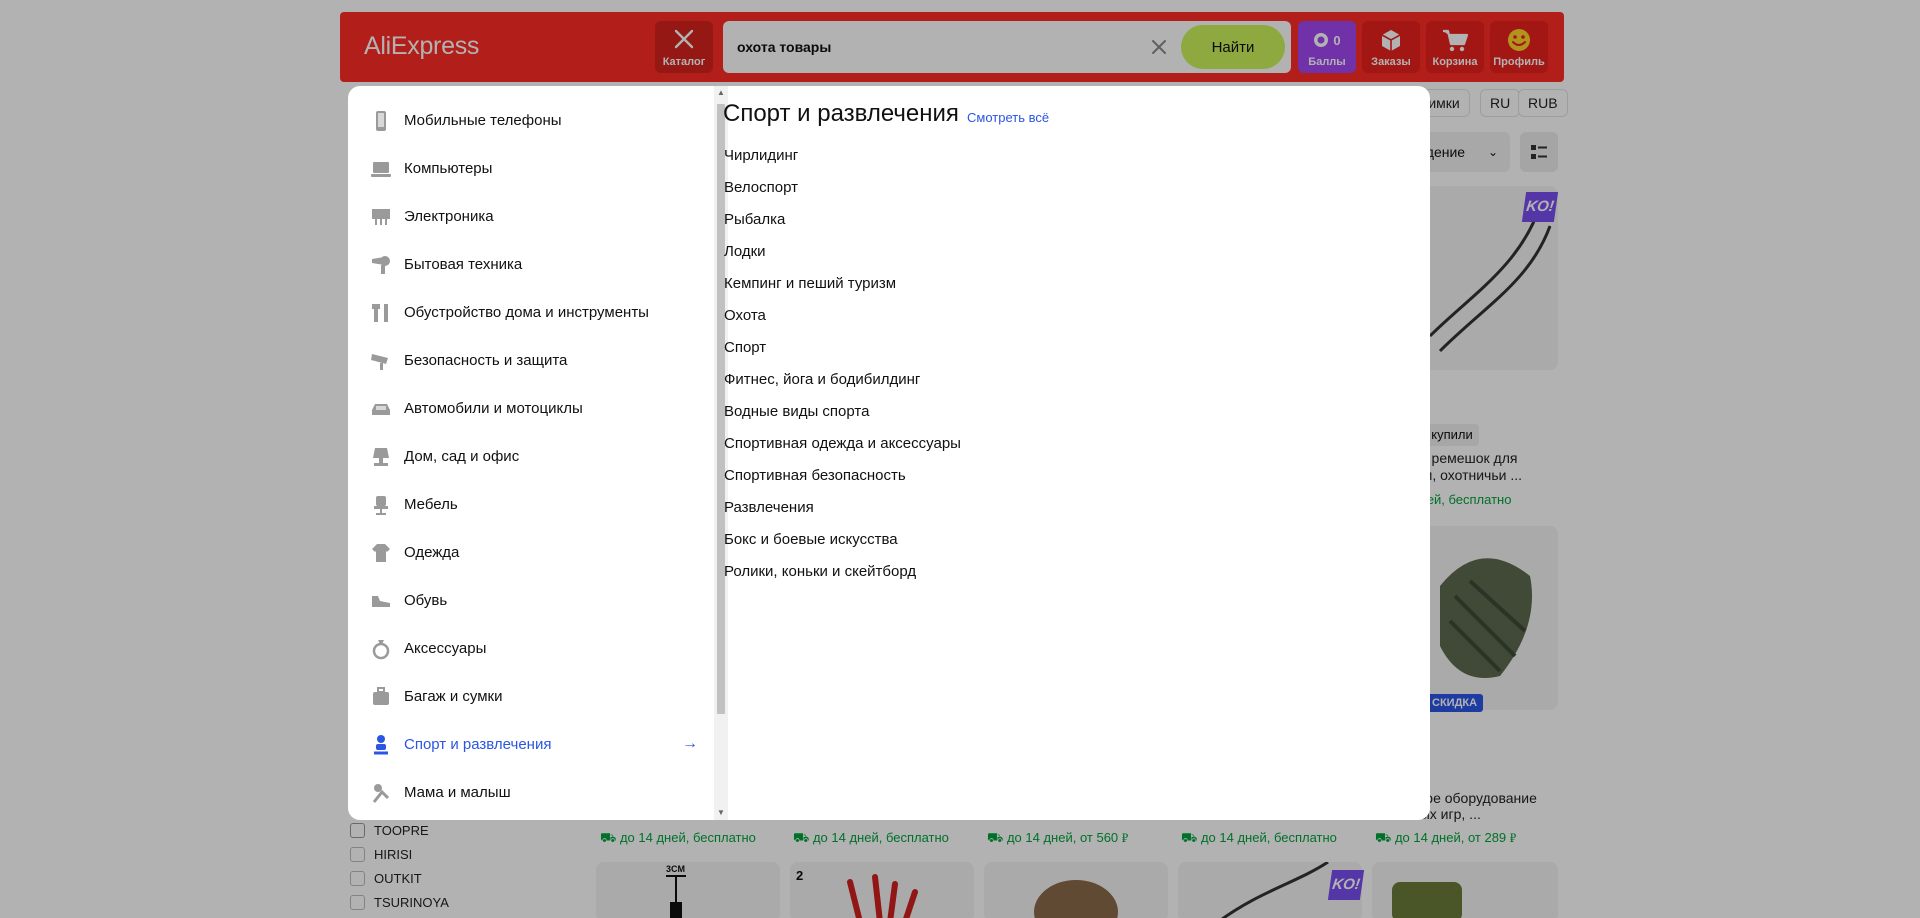 This screenshot has height=918, width=1920. Describe the element at coordinates (690, 743) in the screenshot. I see `arrow-right-icon: →` at that location.